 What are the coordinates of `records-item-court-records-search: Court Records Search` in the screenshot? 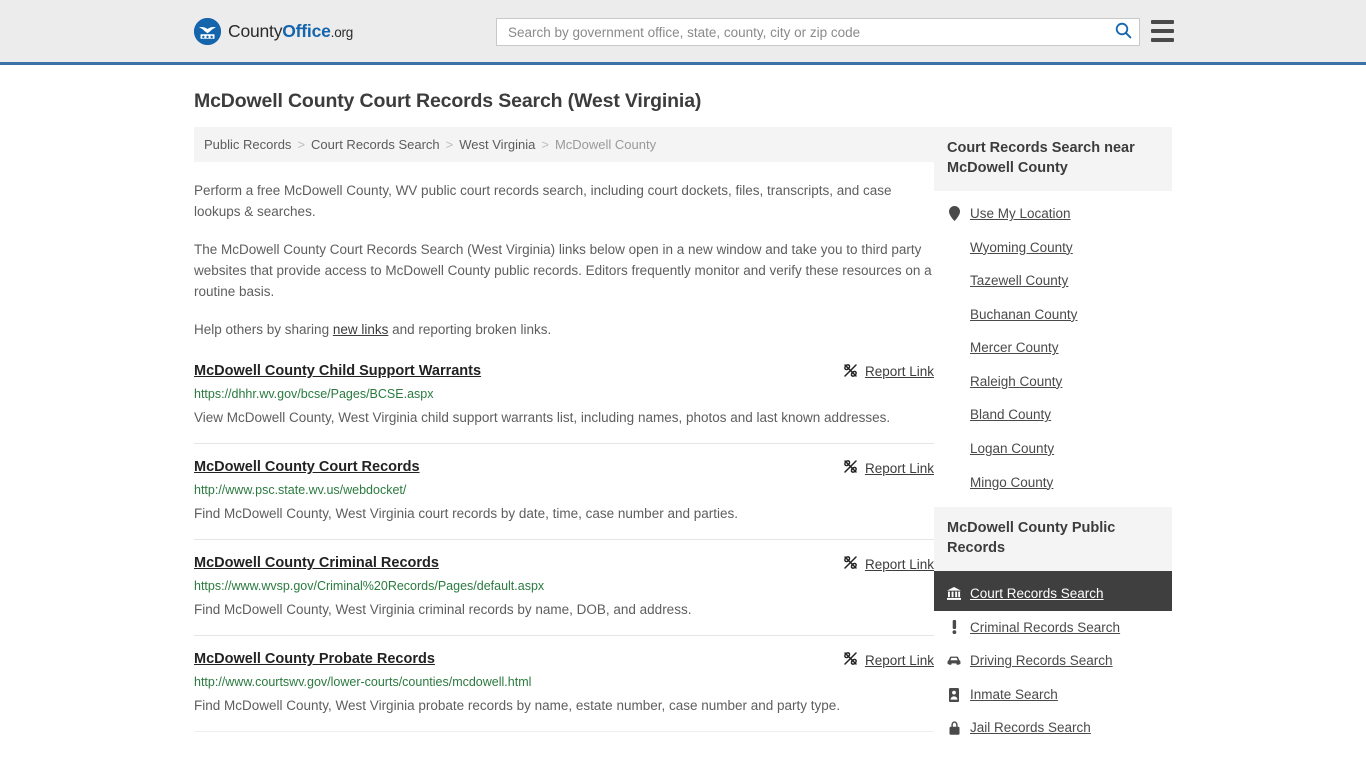 It's located at (1053, 591).